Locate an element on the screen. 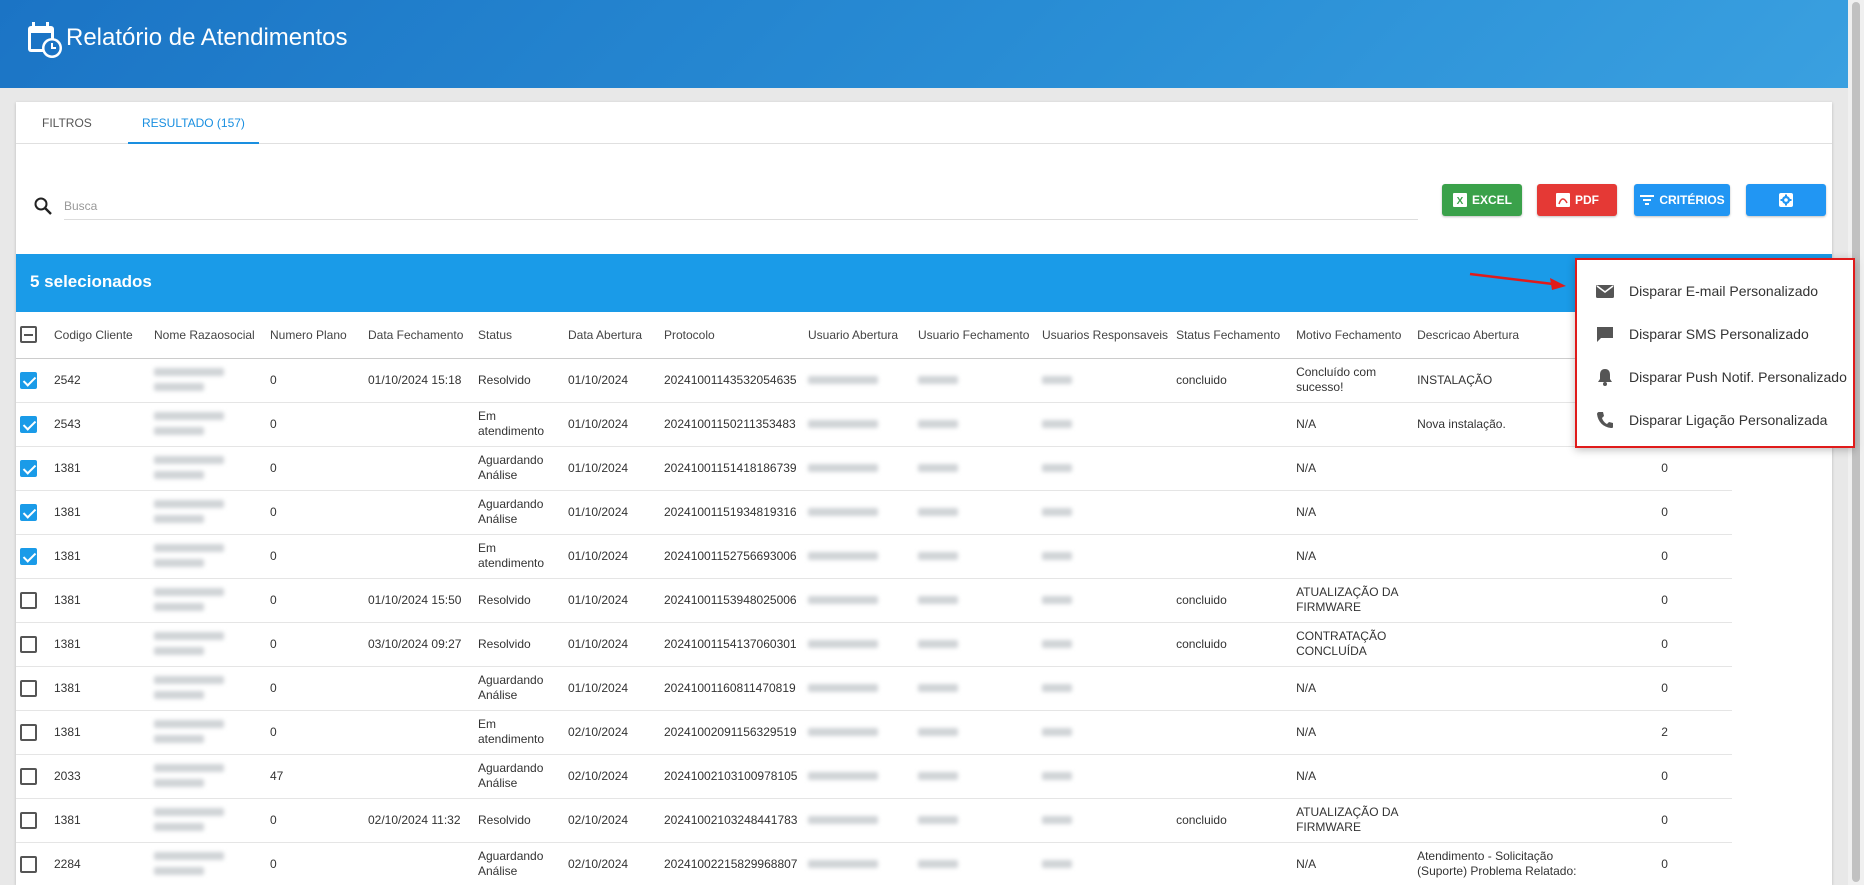  cell-protocolo: 20241002215829968807 is located at coordinates (732, 863).